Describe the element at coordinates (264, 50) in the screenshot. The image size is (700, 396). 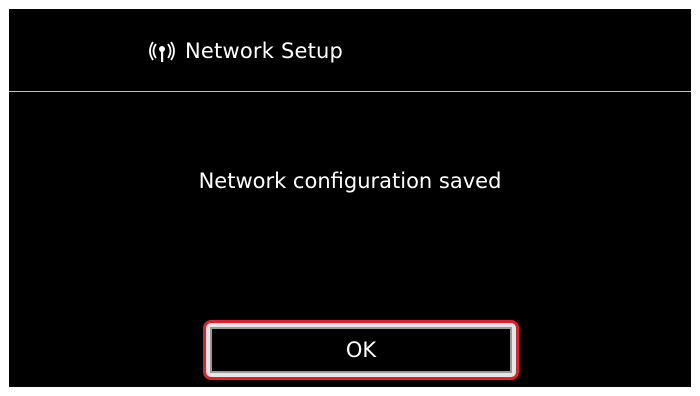
I see `page-title: Network Setup` at that location.